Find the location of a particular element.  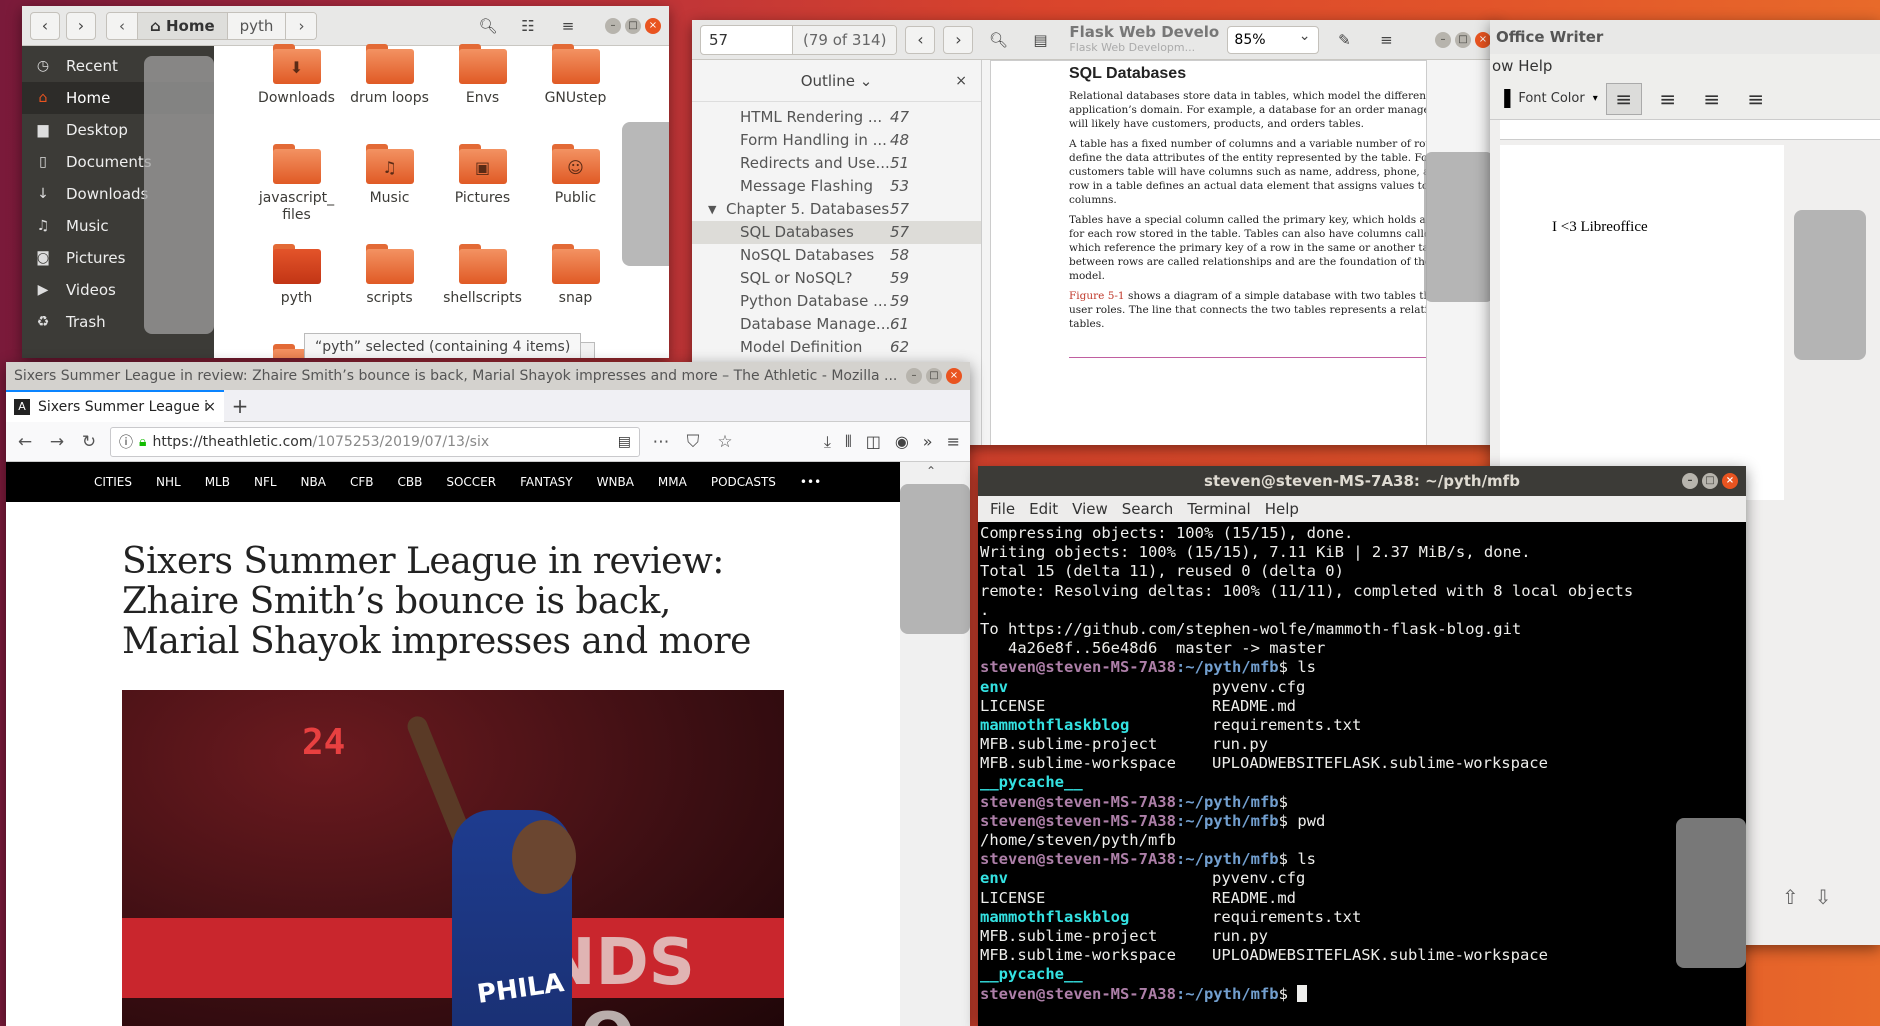

terminal-menu-terminal: Terminal is located at coordinates (1218, 509).